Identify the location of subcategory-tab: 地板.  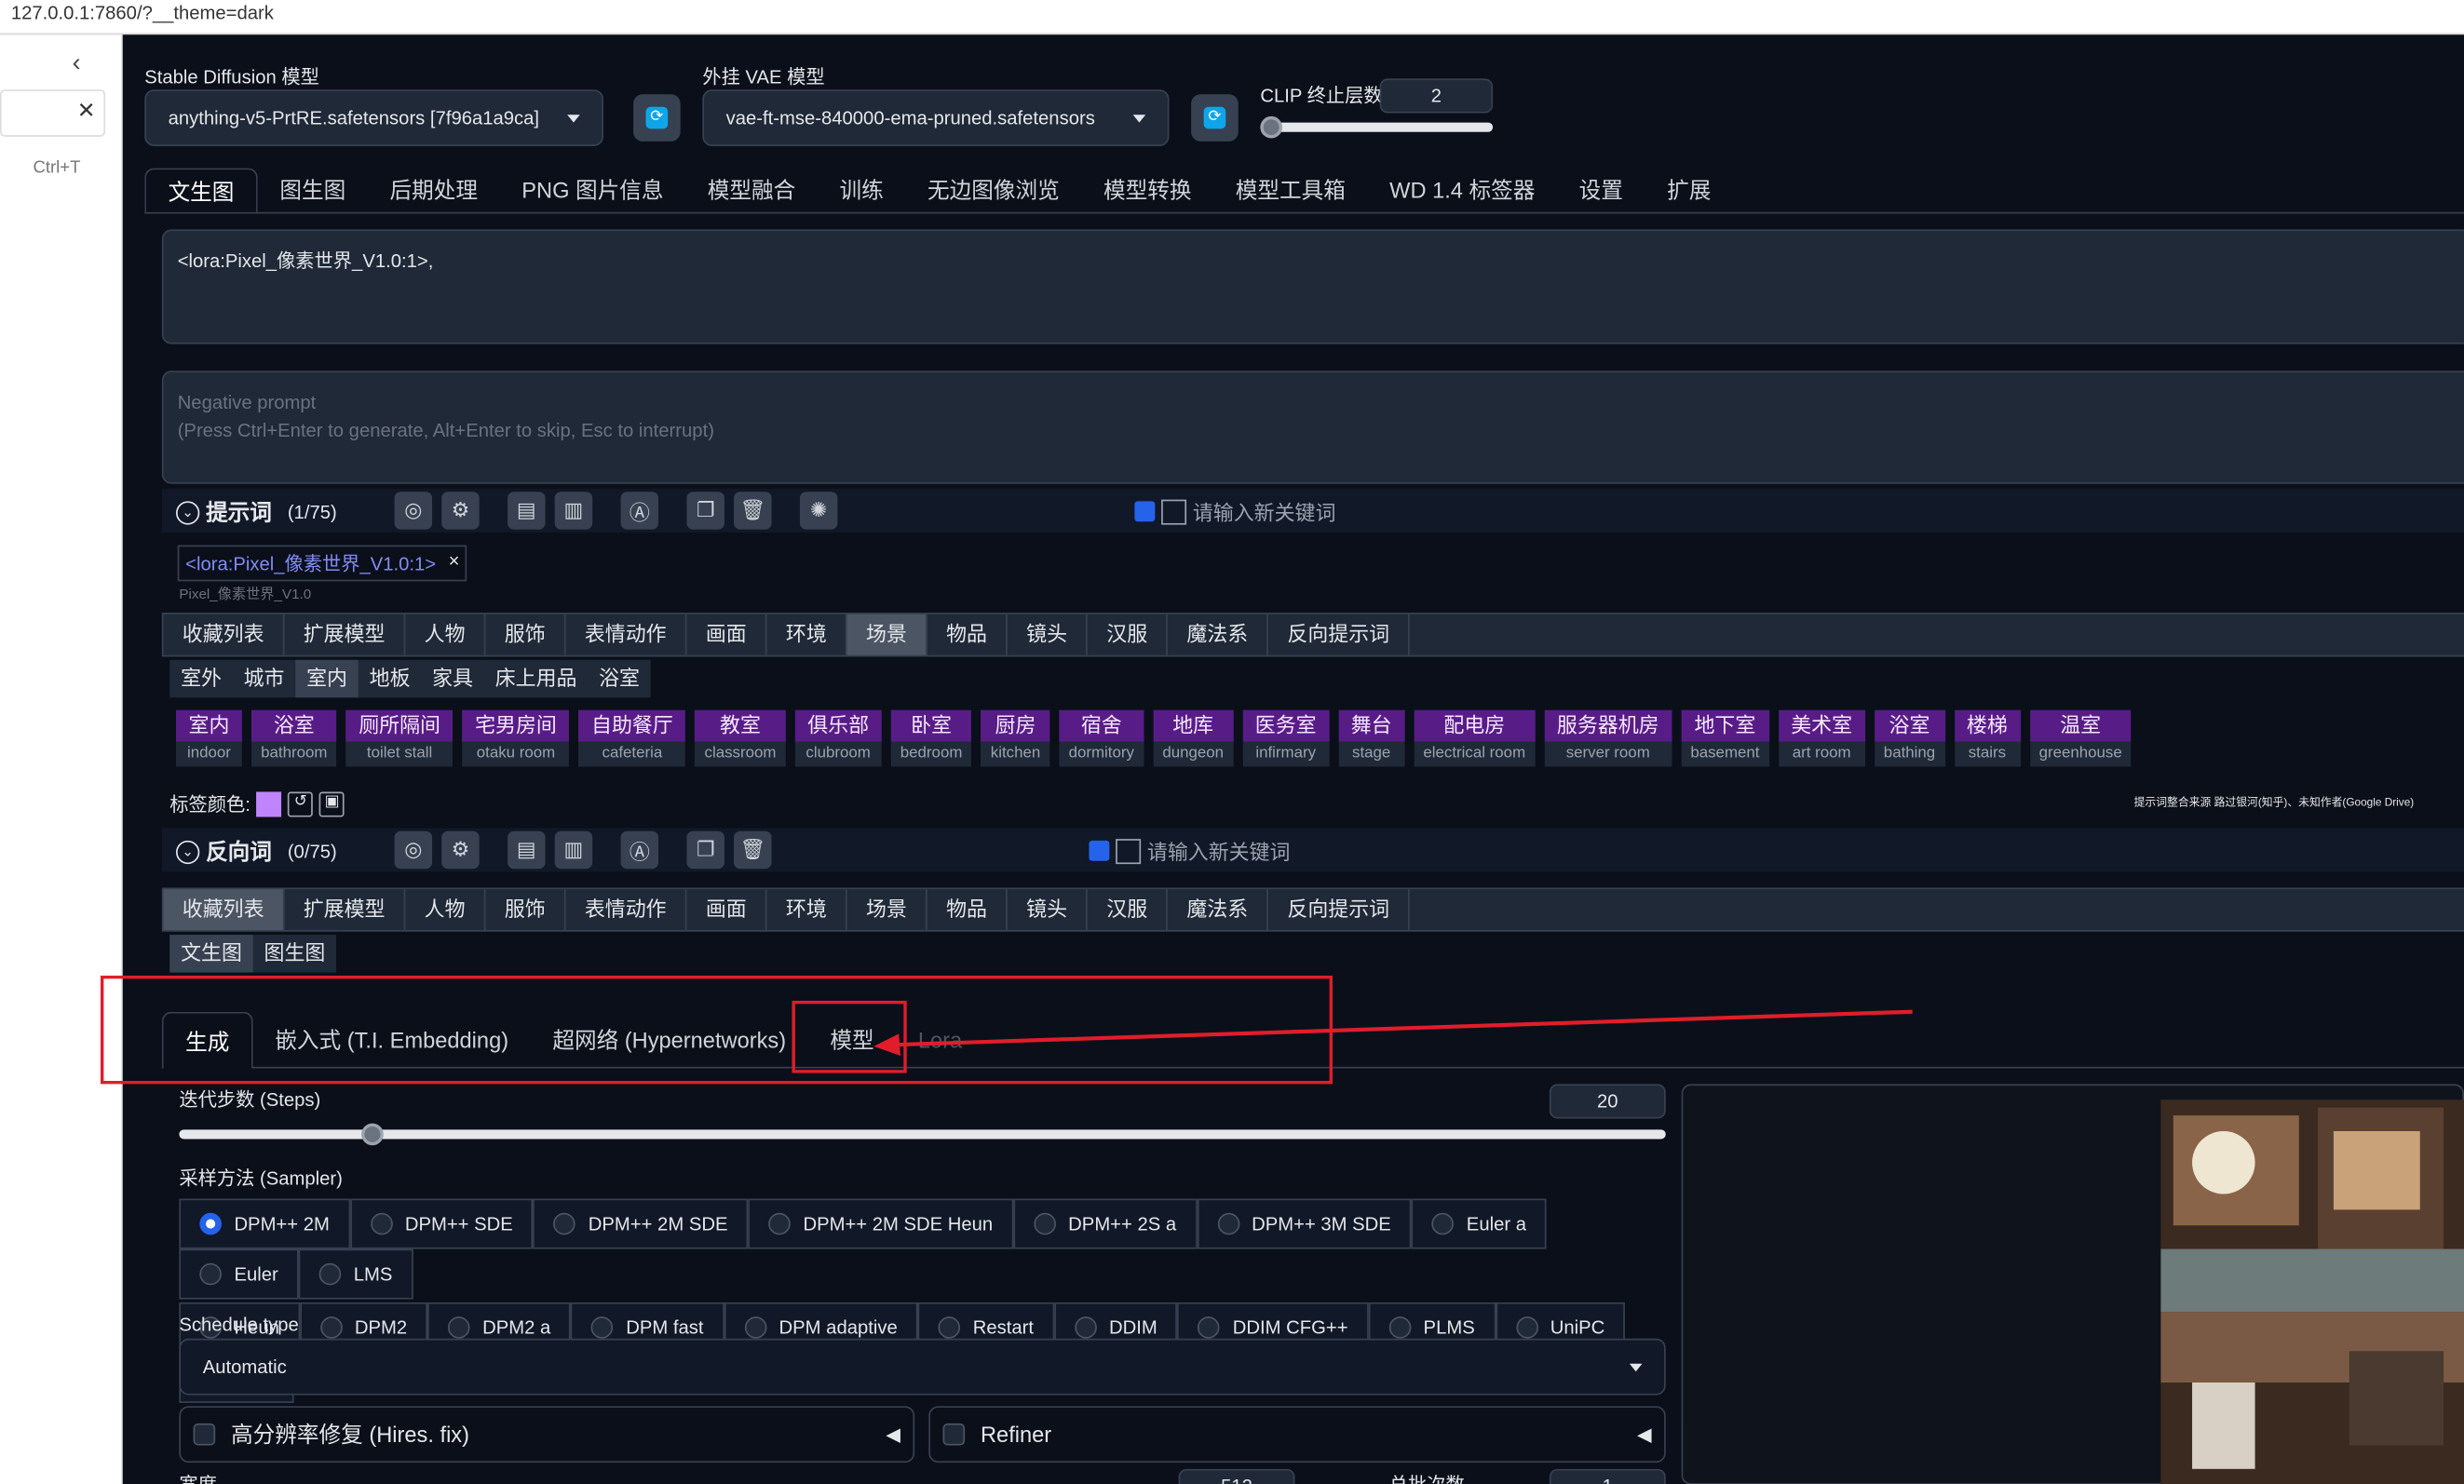
(391, 679).